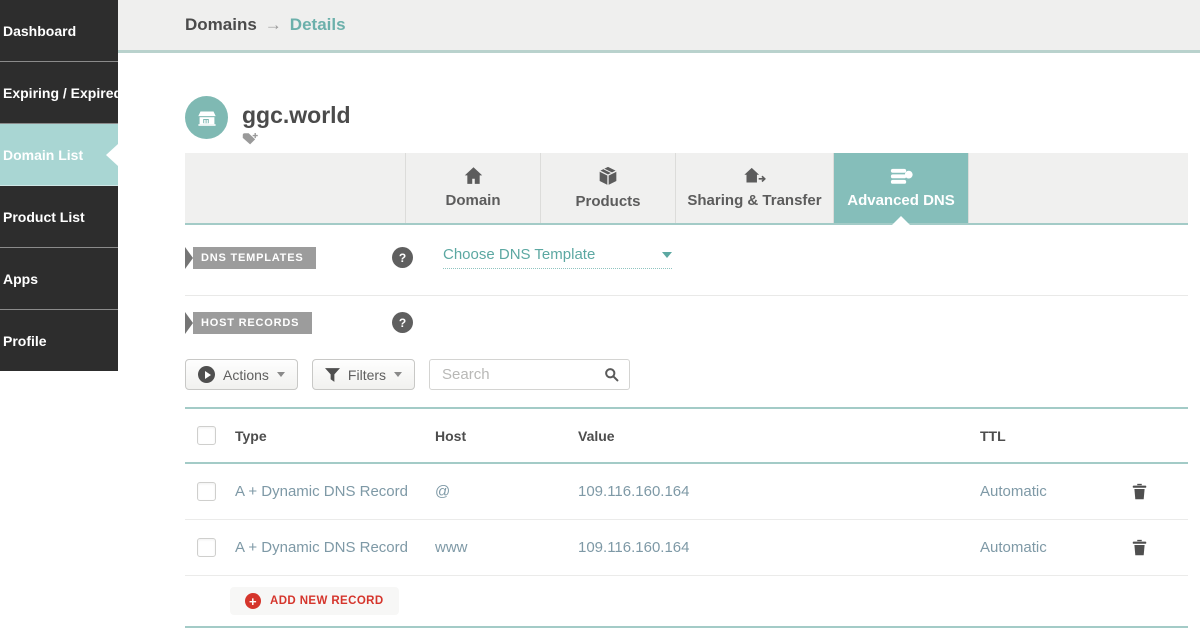 This screenshot has height=630, width=1200. Describe the element at coordinates (901, 200) in the screenshot. I see `tab-label: Advanced DNS` at that location.